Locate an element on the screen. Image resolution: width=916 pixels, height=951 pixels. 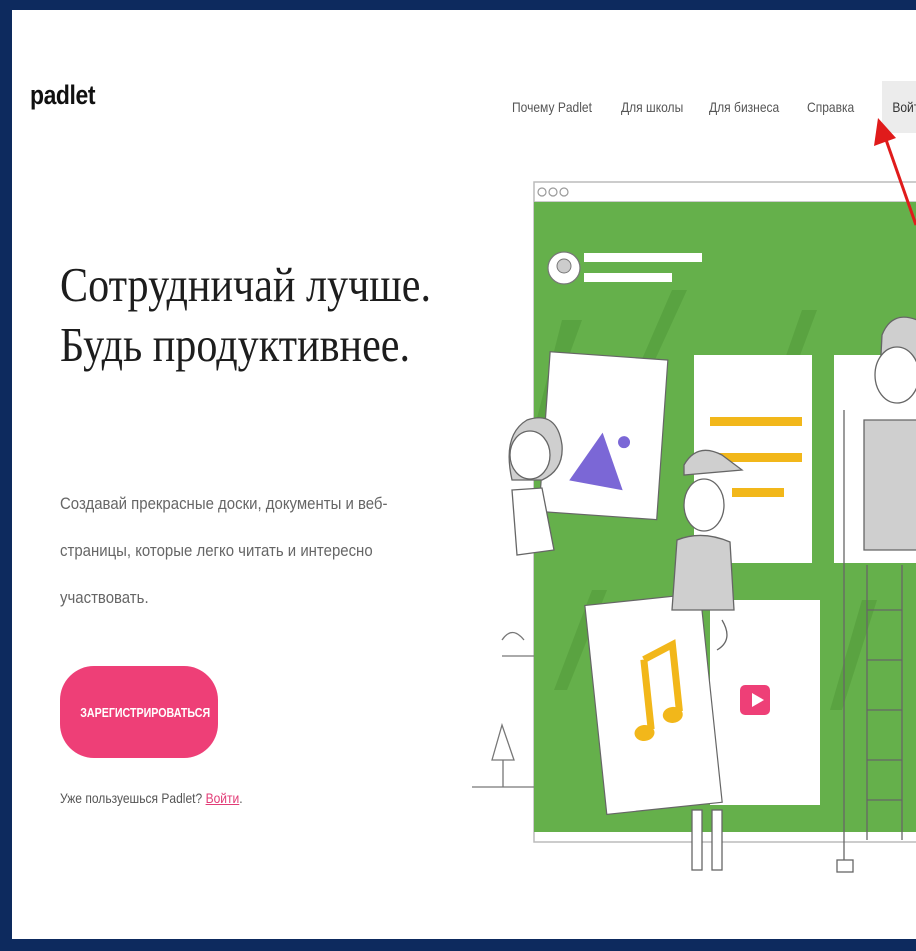
nav-for-business: Для бизнеса is located at coordinates (744, 107).